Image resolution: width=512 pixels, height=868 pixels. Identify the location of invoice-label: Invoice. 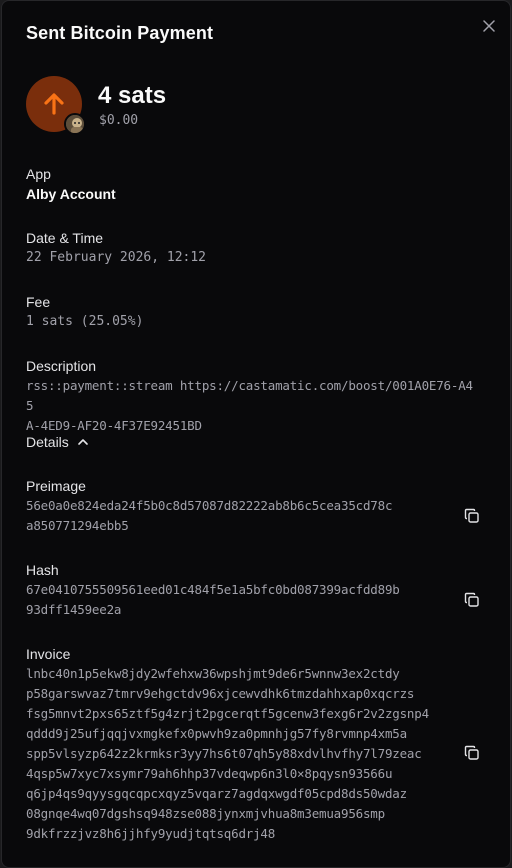
(48, 654).